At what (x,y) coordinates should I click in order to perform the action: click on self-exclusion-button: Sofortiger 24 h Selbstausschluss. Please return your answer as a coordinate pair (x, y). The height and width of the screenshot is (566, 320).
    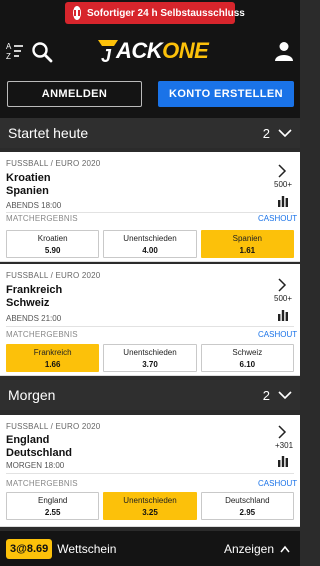
    Looking at the image, I should click on (155, 13).